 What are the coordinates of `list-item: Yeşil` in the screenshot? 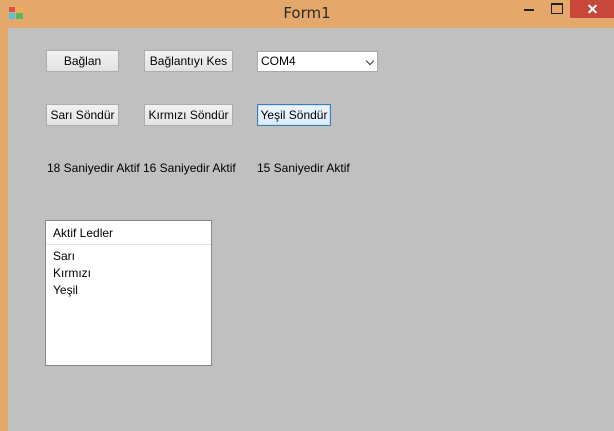 It's located at (72, 290).